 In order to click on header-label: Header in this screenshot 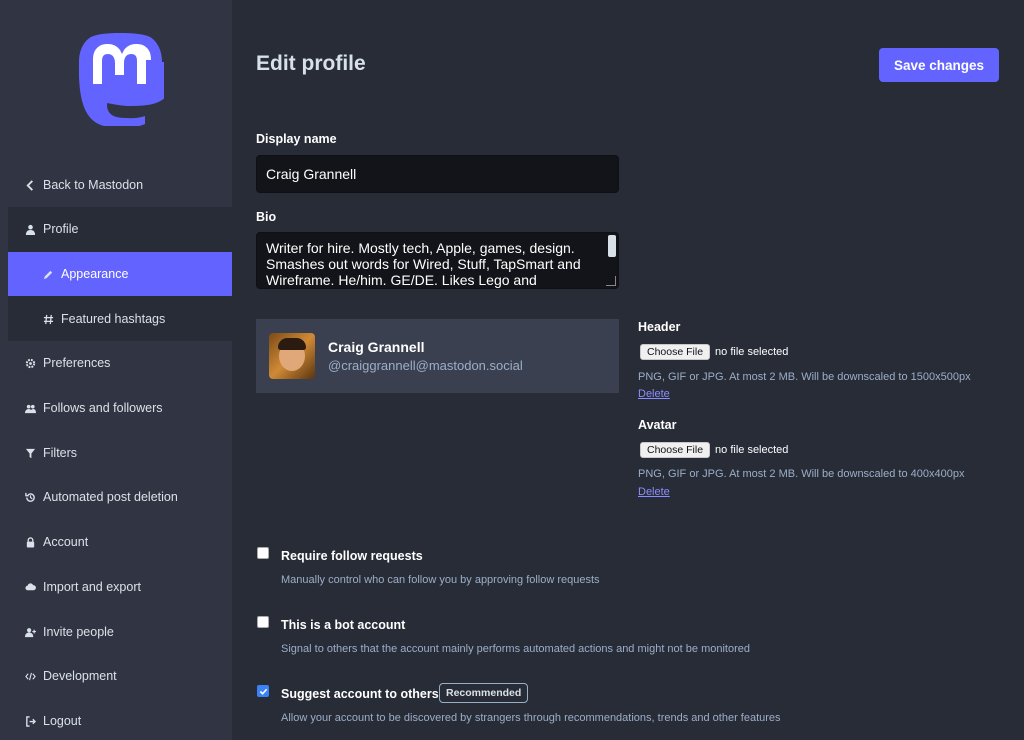, I will do `click(659, 327)`.